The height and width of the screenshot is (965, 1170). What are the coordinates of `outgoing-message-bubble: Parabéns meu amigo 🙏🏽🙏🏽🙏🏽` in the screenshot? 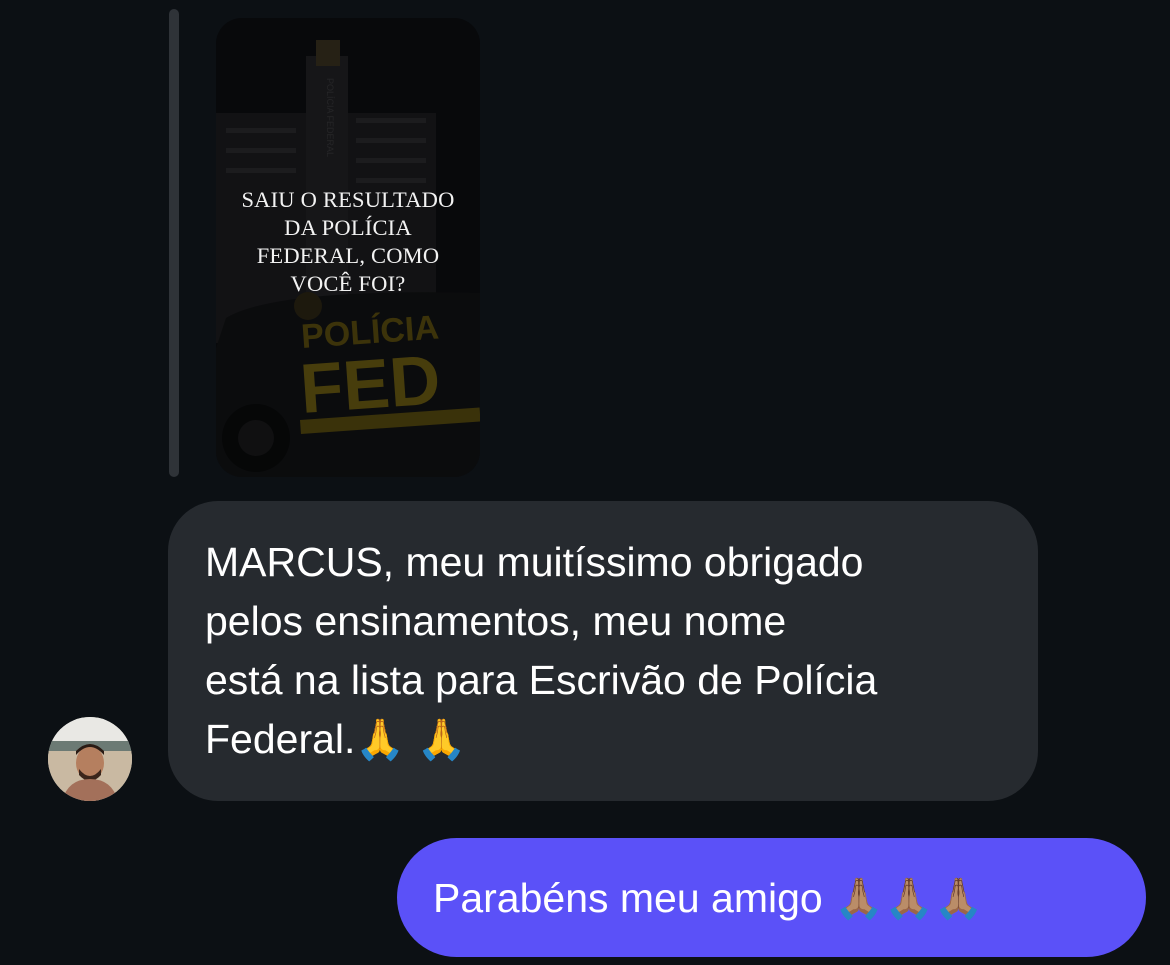 It's located at (771, 897).